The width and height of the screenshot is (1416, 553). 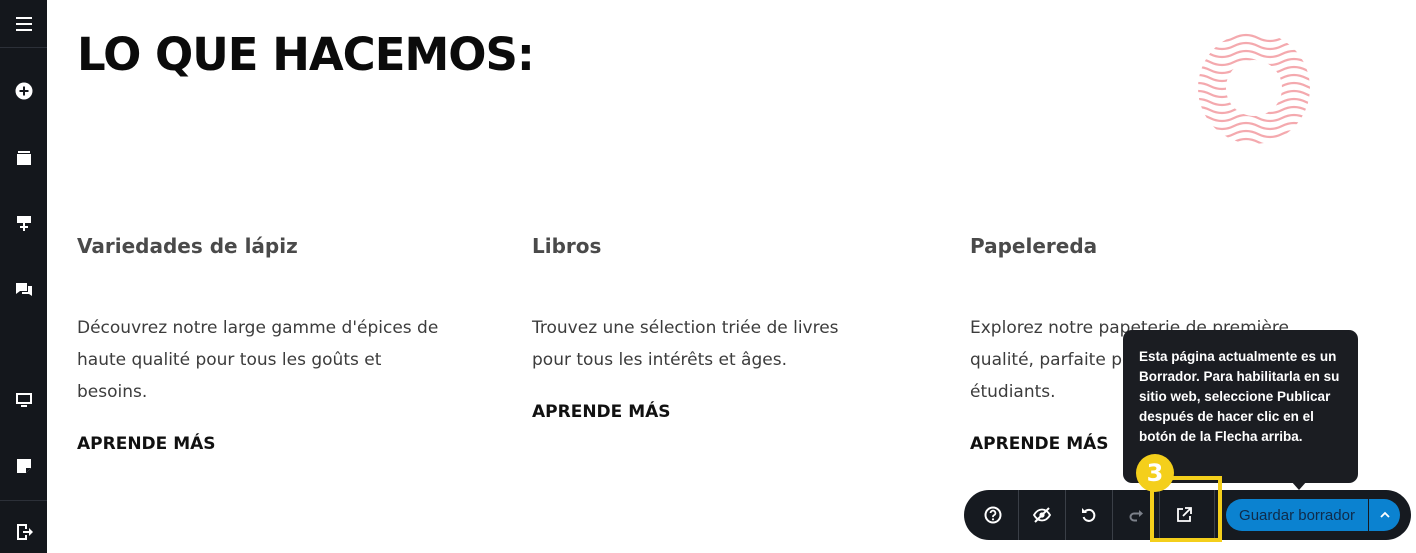 What do you see at coordinates (1297, 515) in the screenshot?
I see `save-draft-button: Guardar borrador` at bounding box center [1297, 515].